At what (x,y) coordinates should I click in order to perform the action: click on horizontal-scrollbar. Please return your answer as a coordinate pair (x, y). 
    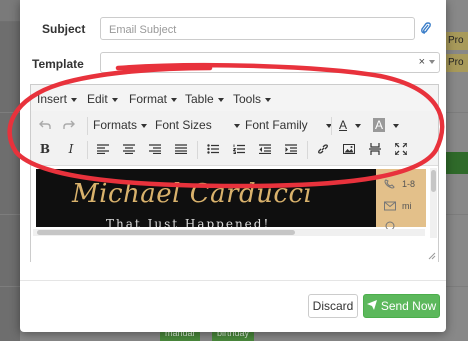
    Looking at the image, I should click on (229, 232).